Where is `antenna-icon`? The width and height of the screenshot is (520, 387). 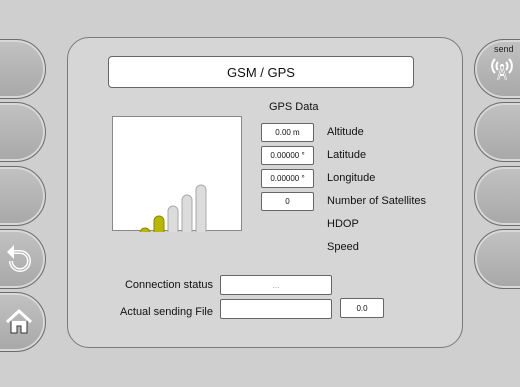 antenna-icon is located at coordinates (502, 70).